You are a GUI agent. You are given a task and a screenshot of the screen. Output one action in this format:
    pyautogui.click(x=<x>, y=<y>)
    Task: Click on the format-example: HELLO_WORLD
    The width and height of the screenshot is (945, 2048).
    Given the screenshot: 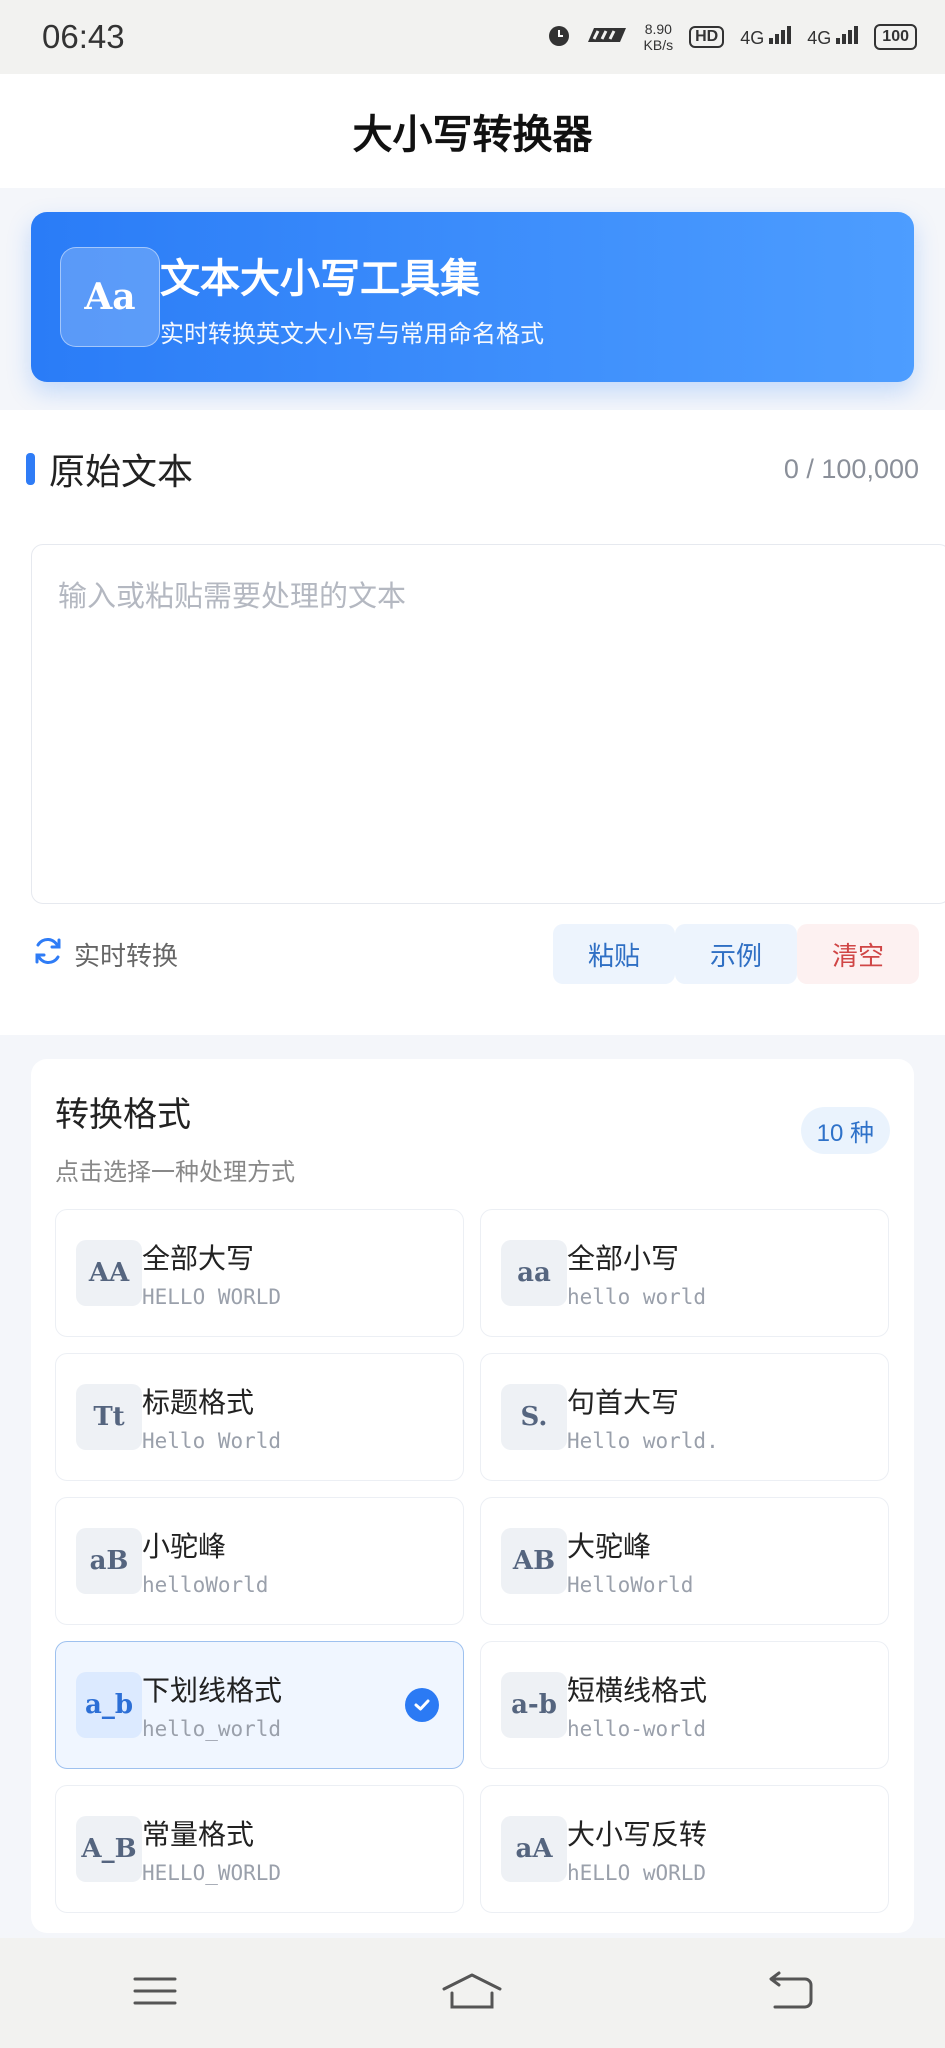 What is the action you would take?
    pyautogui.click(x=212, y=1873)
    